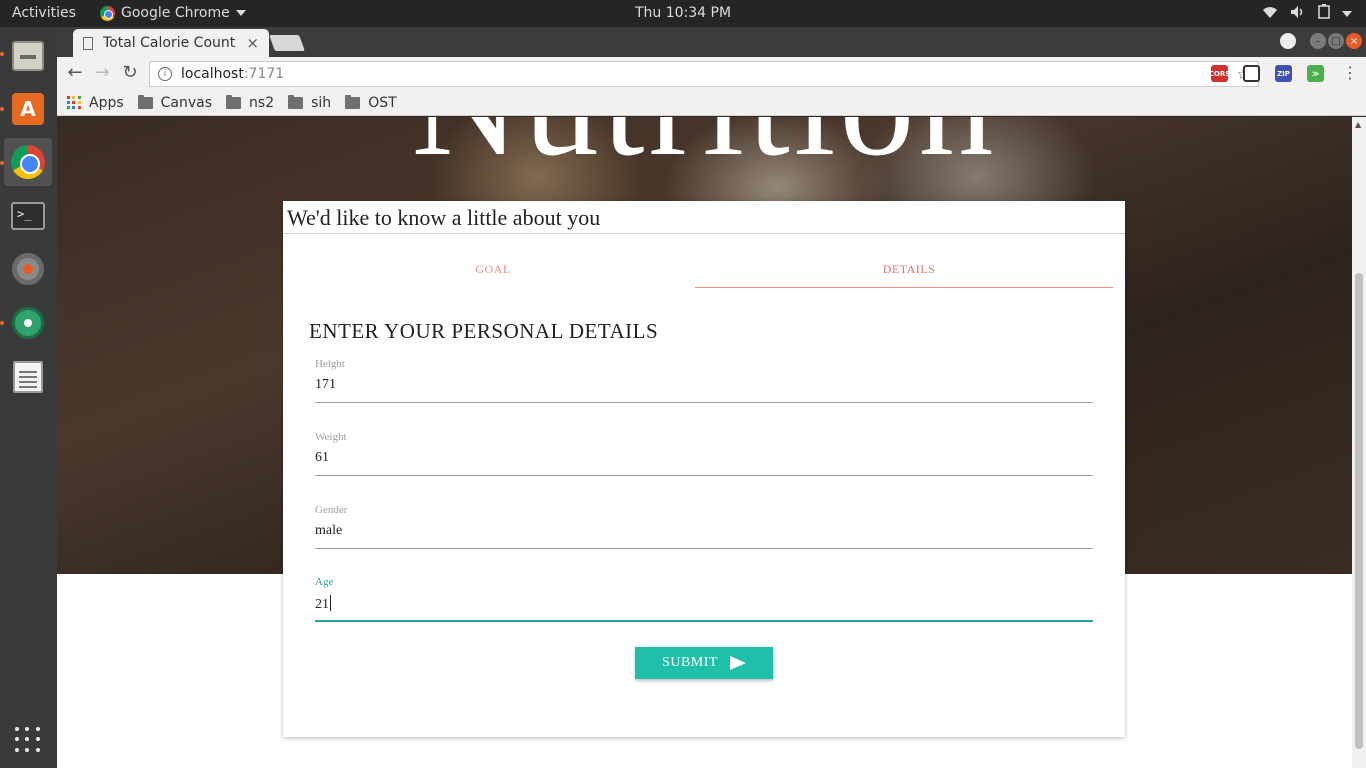 The height and width of the screenshot is (768, 1366). I want to click on site-info-icon: i, so click(165, 74).